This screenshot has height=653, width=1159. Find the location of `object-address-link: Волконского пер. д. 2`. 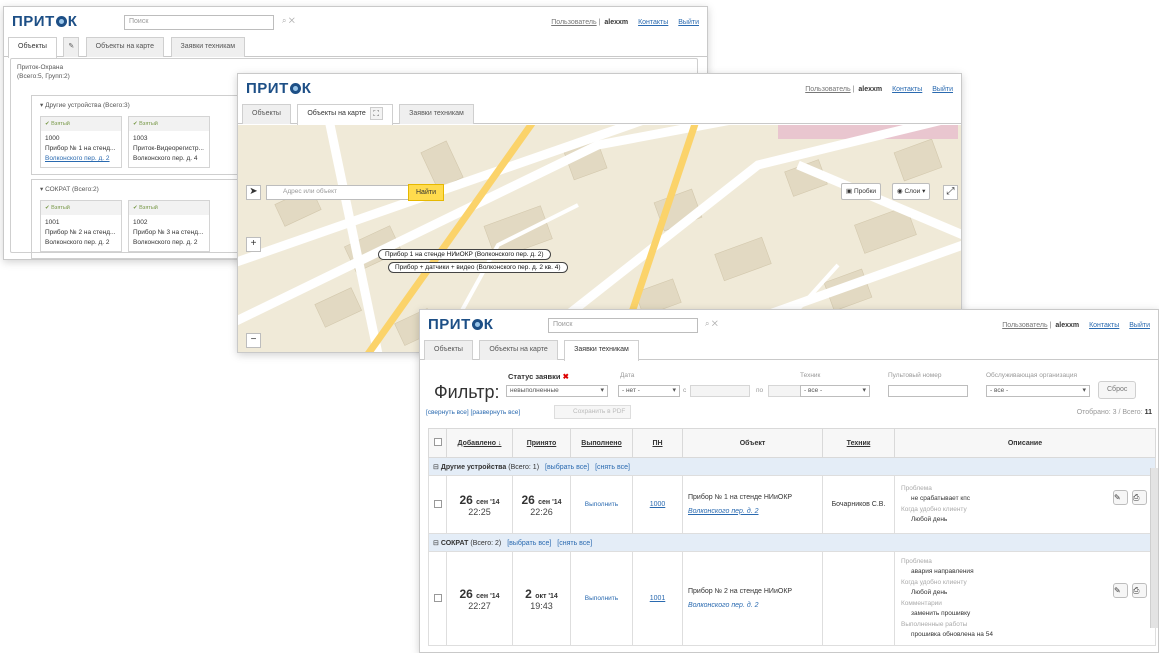

object-address-link: Волконского пер. д. 2 is located at coordinates (755, 512).